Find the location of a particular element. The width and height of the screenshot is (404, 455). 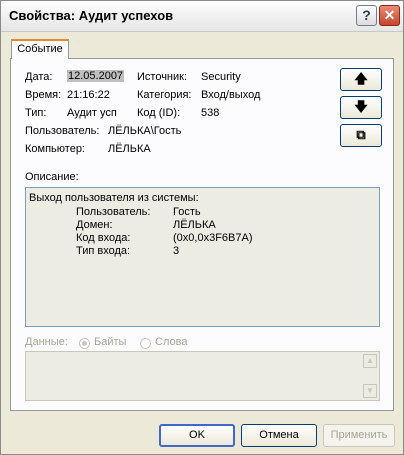

close-button: ✕ is located at coordinates (389, 15).